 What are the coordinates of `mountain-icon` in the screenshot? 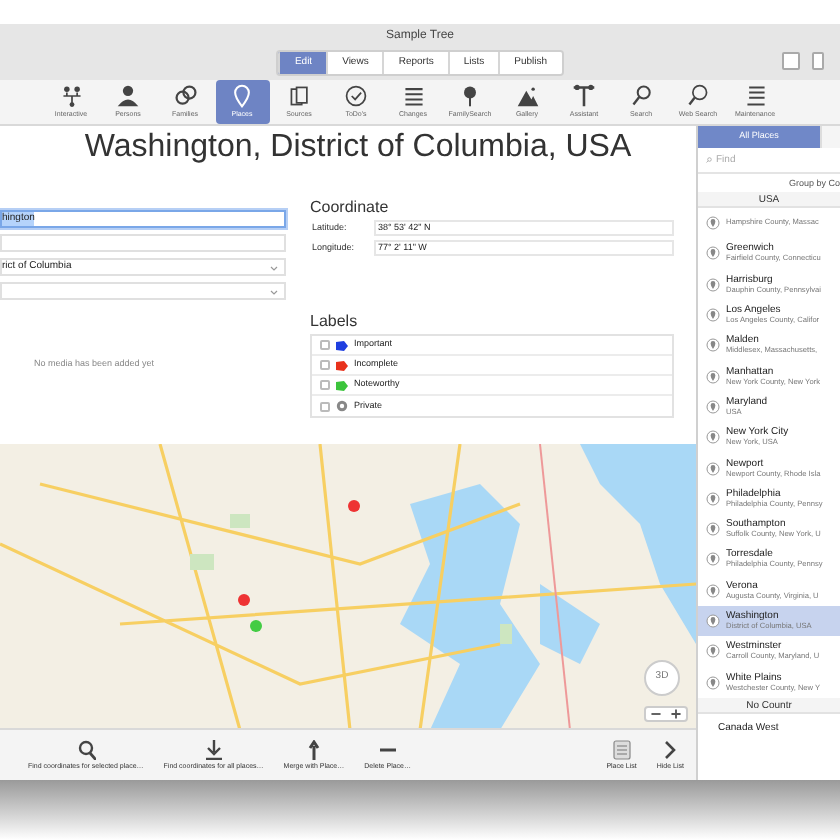 It's located at (527, 96).